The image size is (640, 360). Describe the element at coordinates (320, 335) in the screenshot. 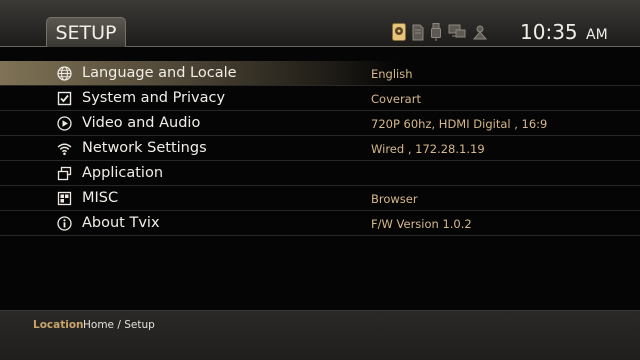

I see `location-bar: Location Home / Setup` at that location.